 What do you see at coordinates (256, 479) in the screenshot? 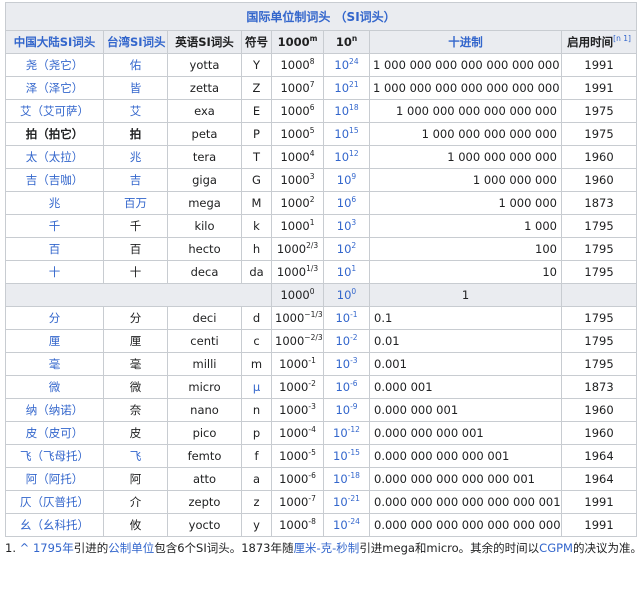
I see `cell-symbol: a` at bounding box center [256, 479].